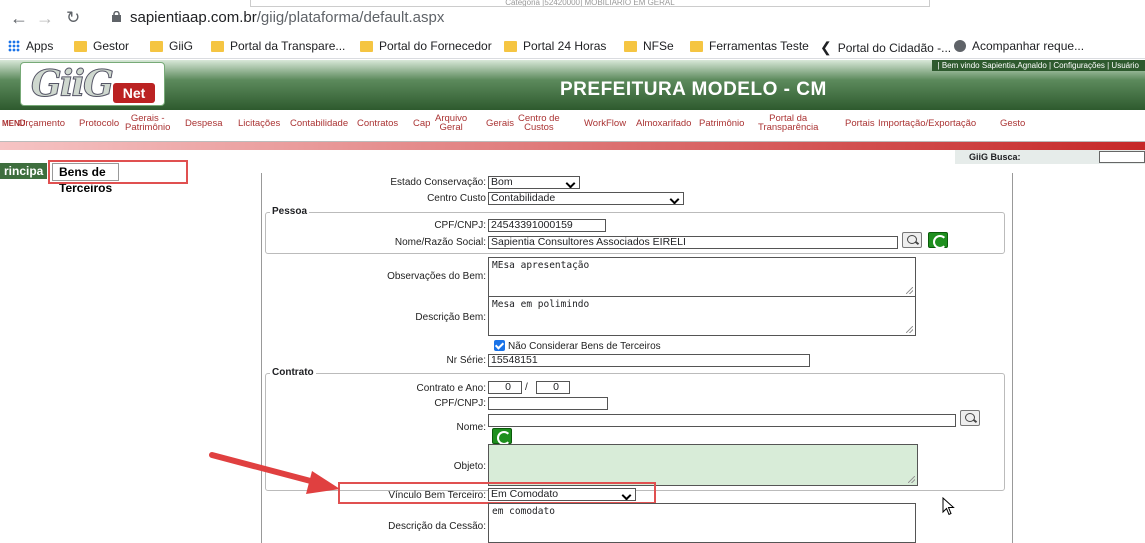 This screenshot has width=1145, height=543. What do you see at coordinates (350, 17) in the screenshot?
I see `url-path: /giig/plataforma/default.aspx` at bounding box center [350, 17].